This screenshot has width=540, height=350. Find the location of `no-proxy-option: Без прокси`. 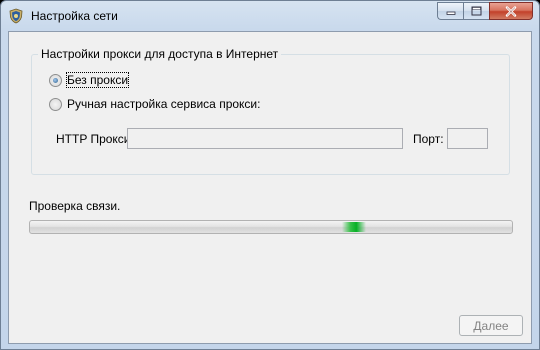

no-proxy-option: Без прокси is located at coordinates (89, 80).